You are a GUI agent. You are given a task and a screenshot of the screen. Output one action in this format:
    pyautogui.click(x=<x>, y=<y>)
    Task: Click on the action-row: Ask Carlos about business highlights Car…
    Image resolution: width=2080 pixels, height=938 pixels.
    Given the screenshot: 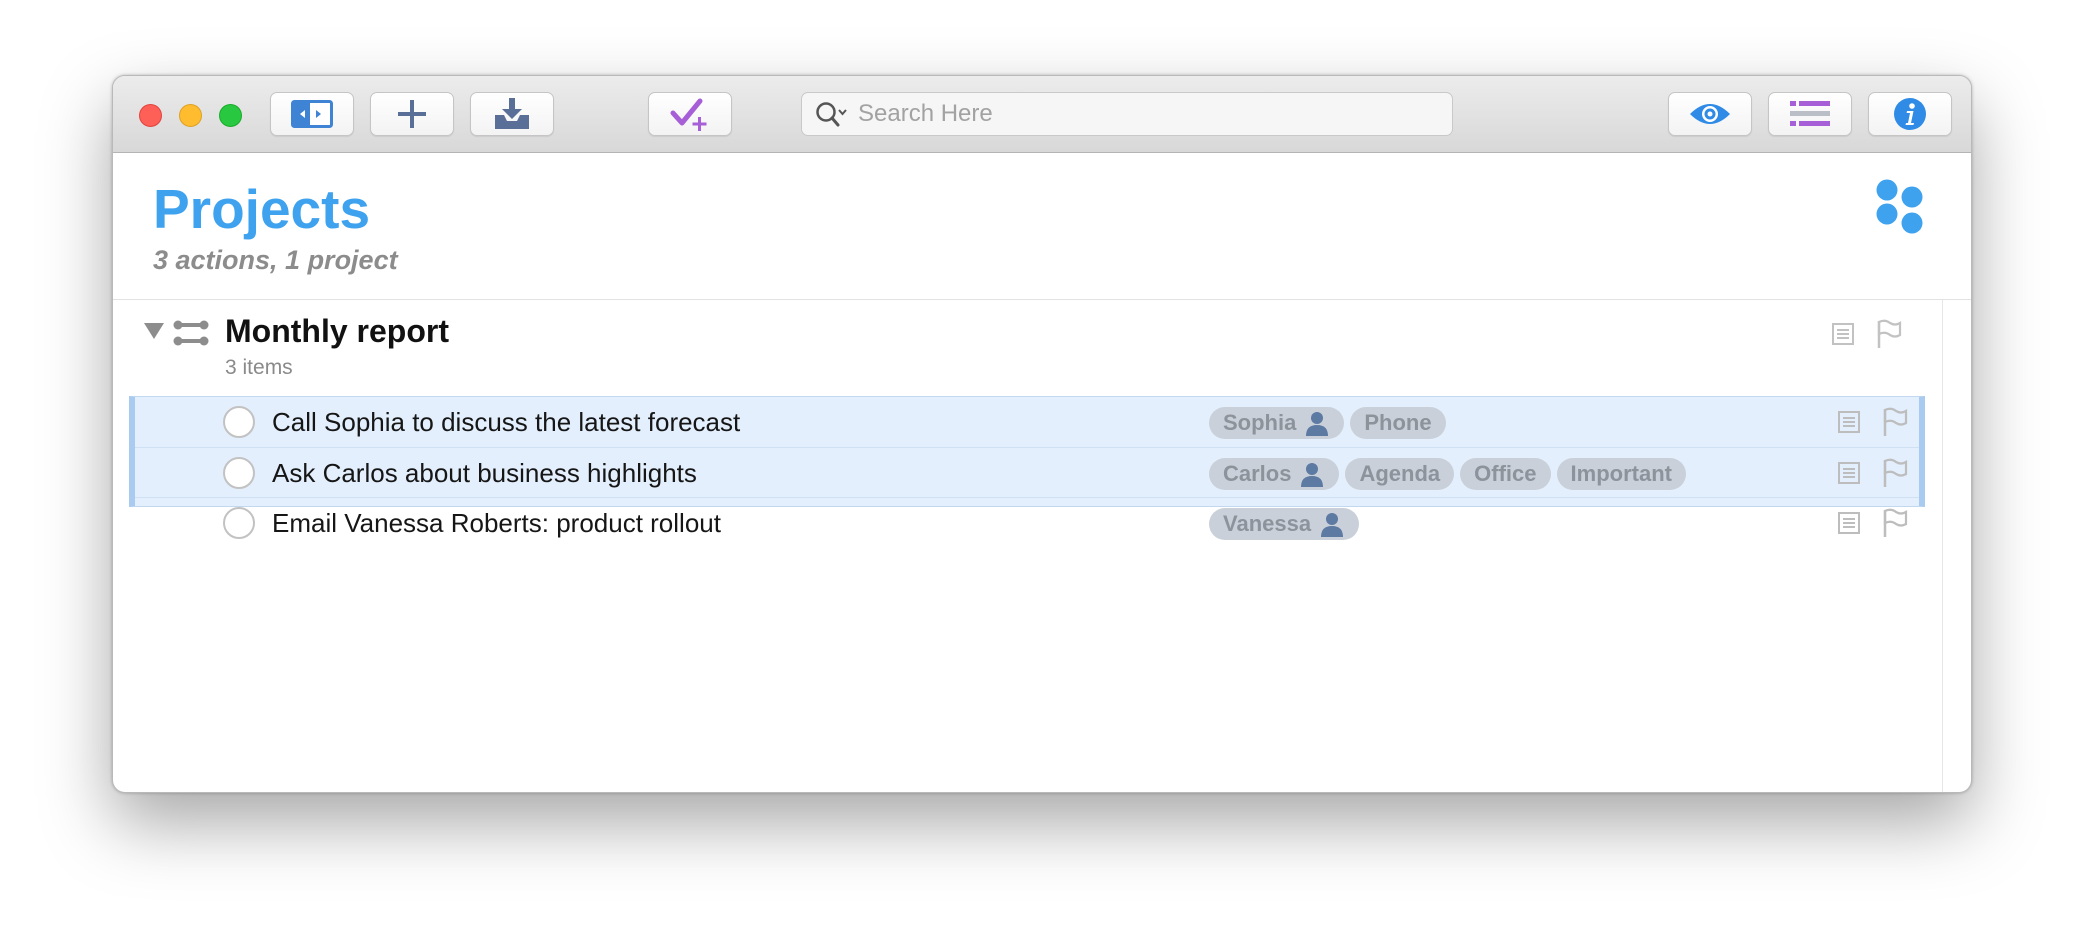 What is the action you would take?
    pyautogui.click(x=1027, y=472)
    